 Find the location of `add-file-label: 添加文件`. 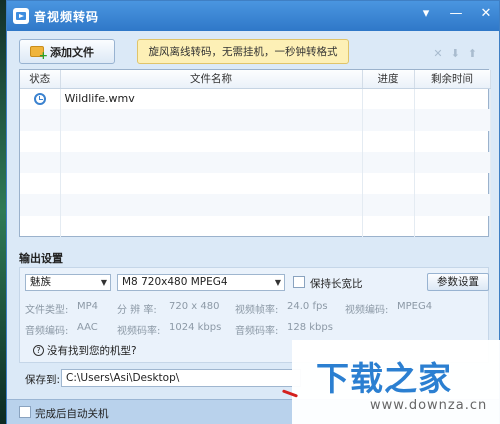

add-file-label: 添加文件 is located at coordinates (72, 52).